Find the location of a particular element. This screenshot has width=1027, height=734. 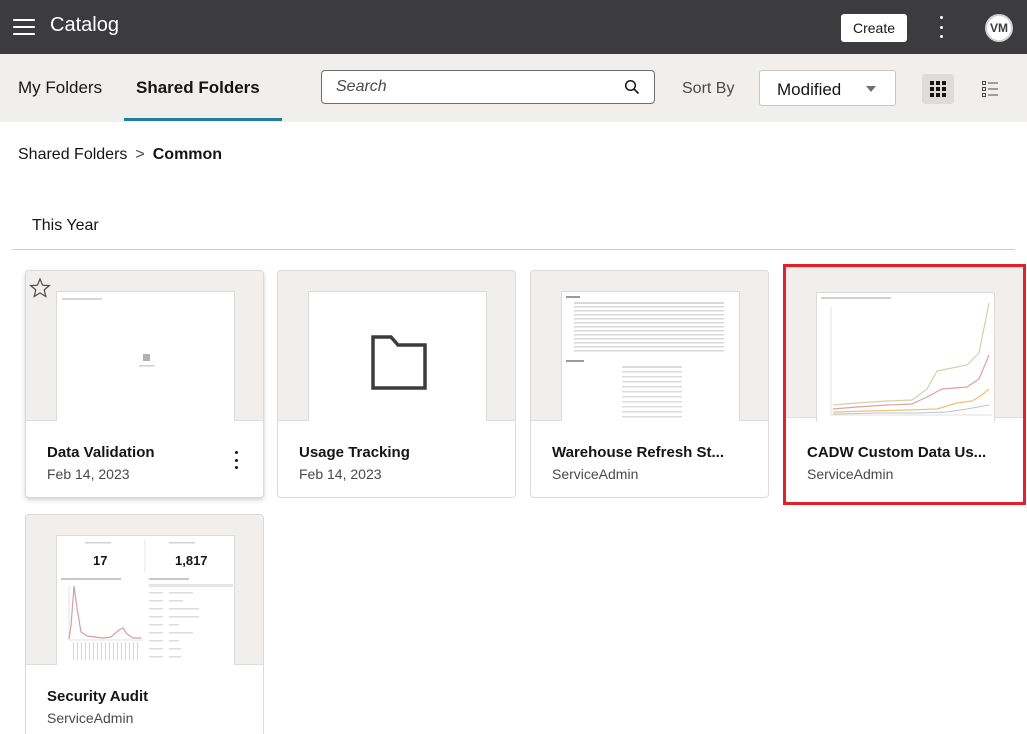

hamburger-menu-icon is located at coordinates (24, 27).